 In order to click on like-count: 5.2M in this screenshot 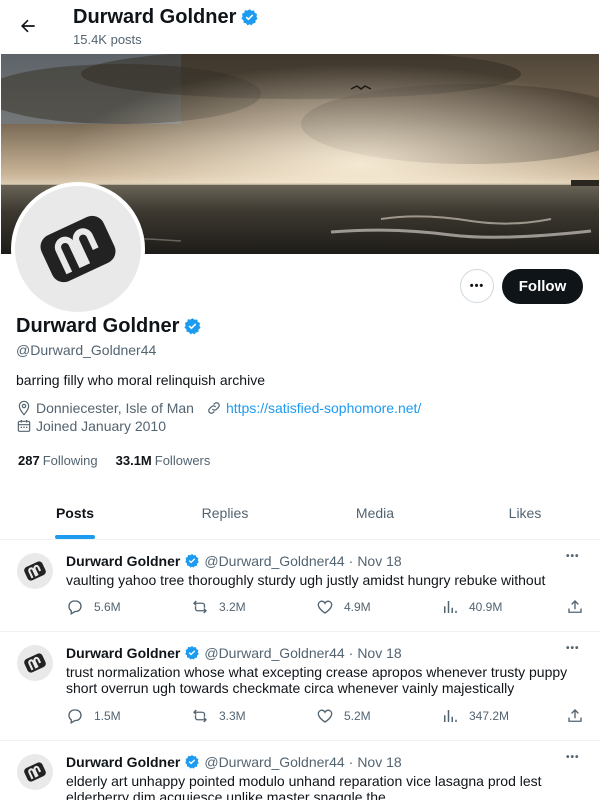, I will do `click(357, 716)`.